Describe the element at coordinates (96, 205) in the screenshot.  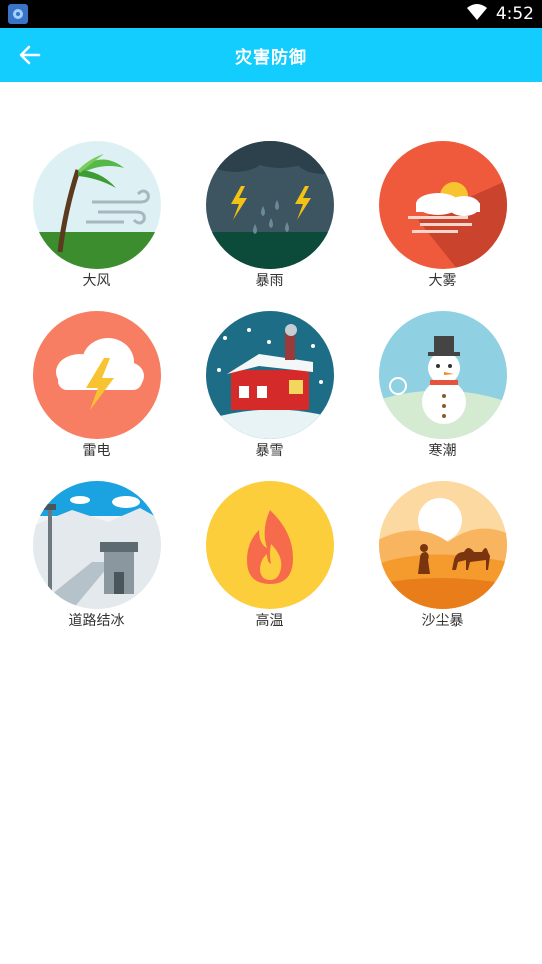
I see `strong-wind-icon` at that location.